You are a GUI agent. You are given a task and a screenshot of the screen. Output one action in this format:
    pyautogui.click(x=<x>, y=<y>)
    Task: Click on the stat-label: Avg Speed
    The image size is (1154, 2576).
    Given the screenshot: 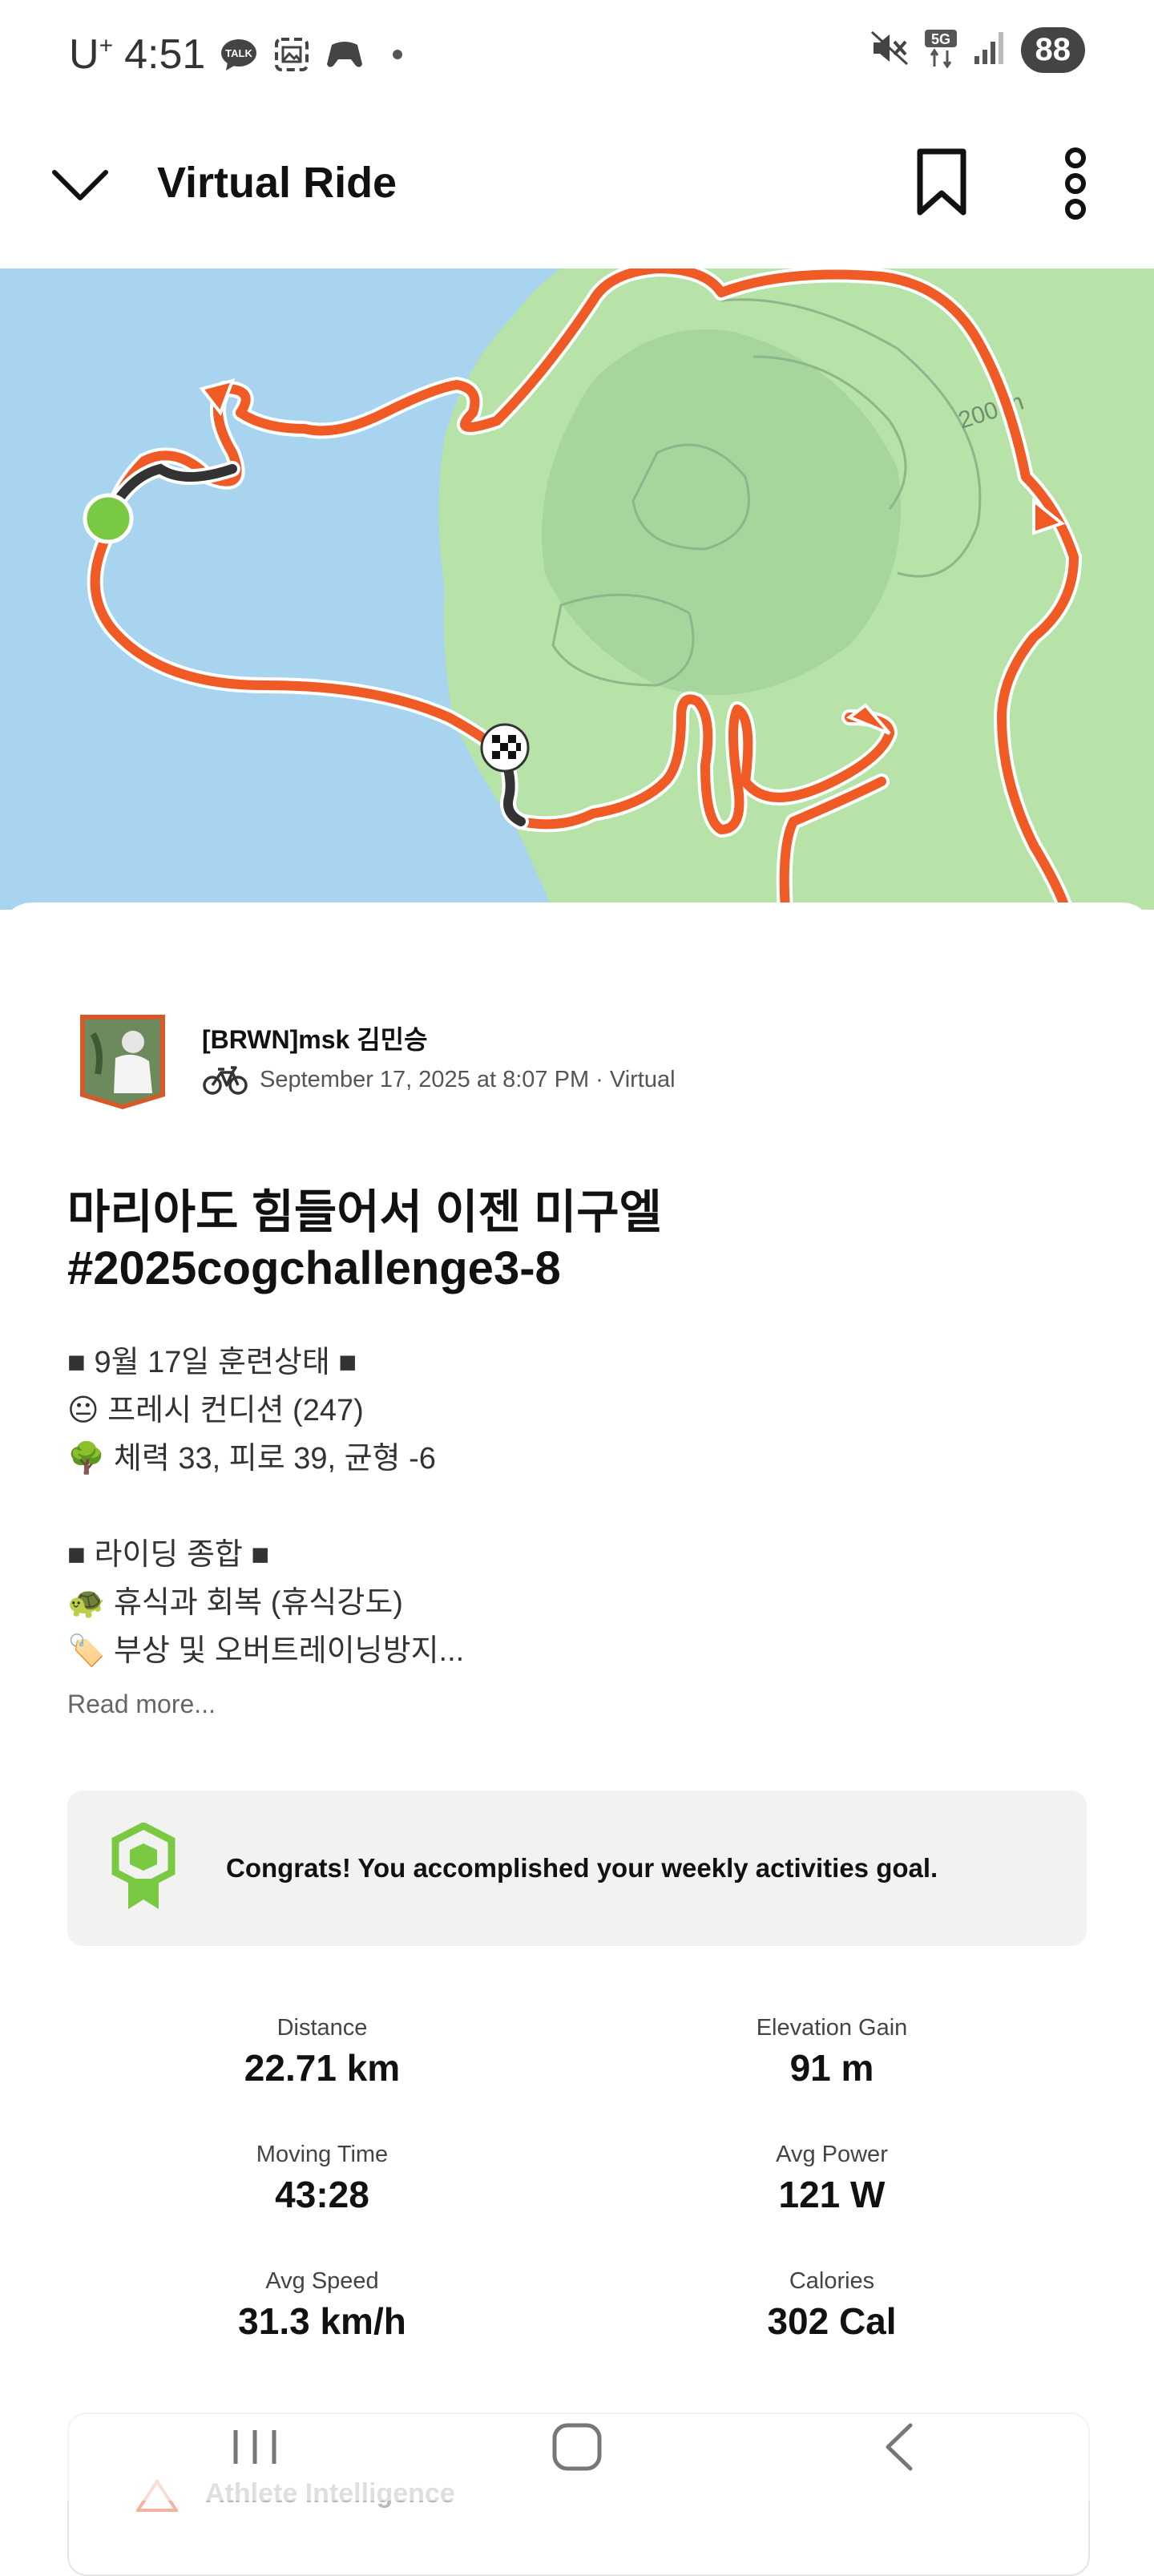 What is the action you would take?
    pyautogui.click(x=322, y=2282)
    